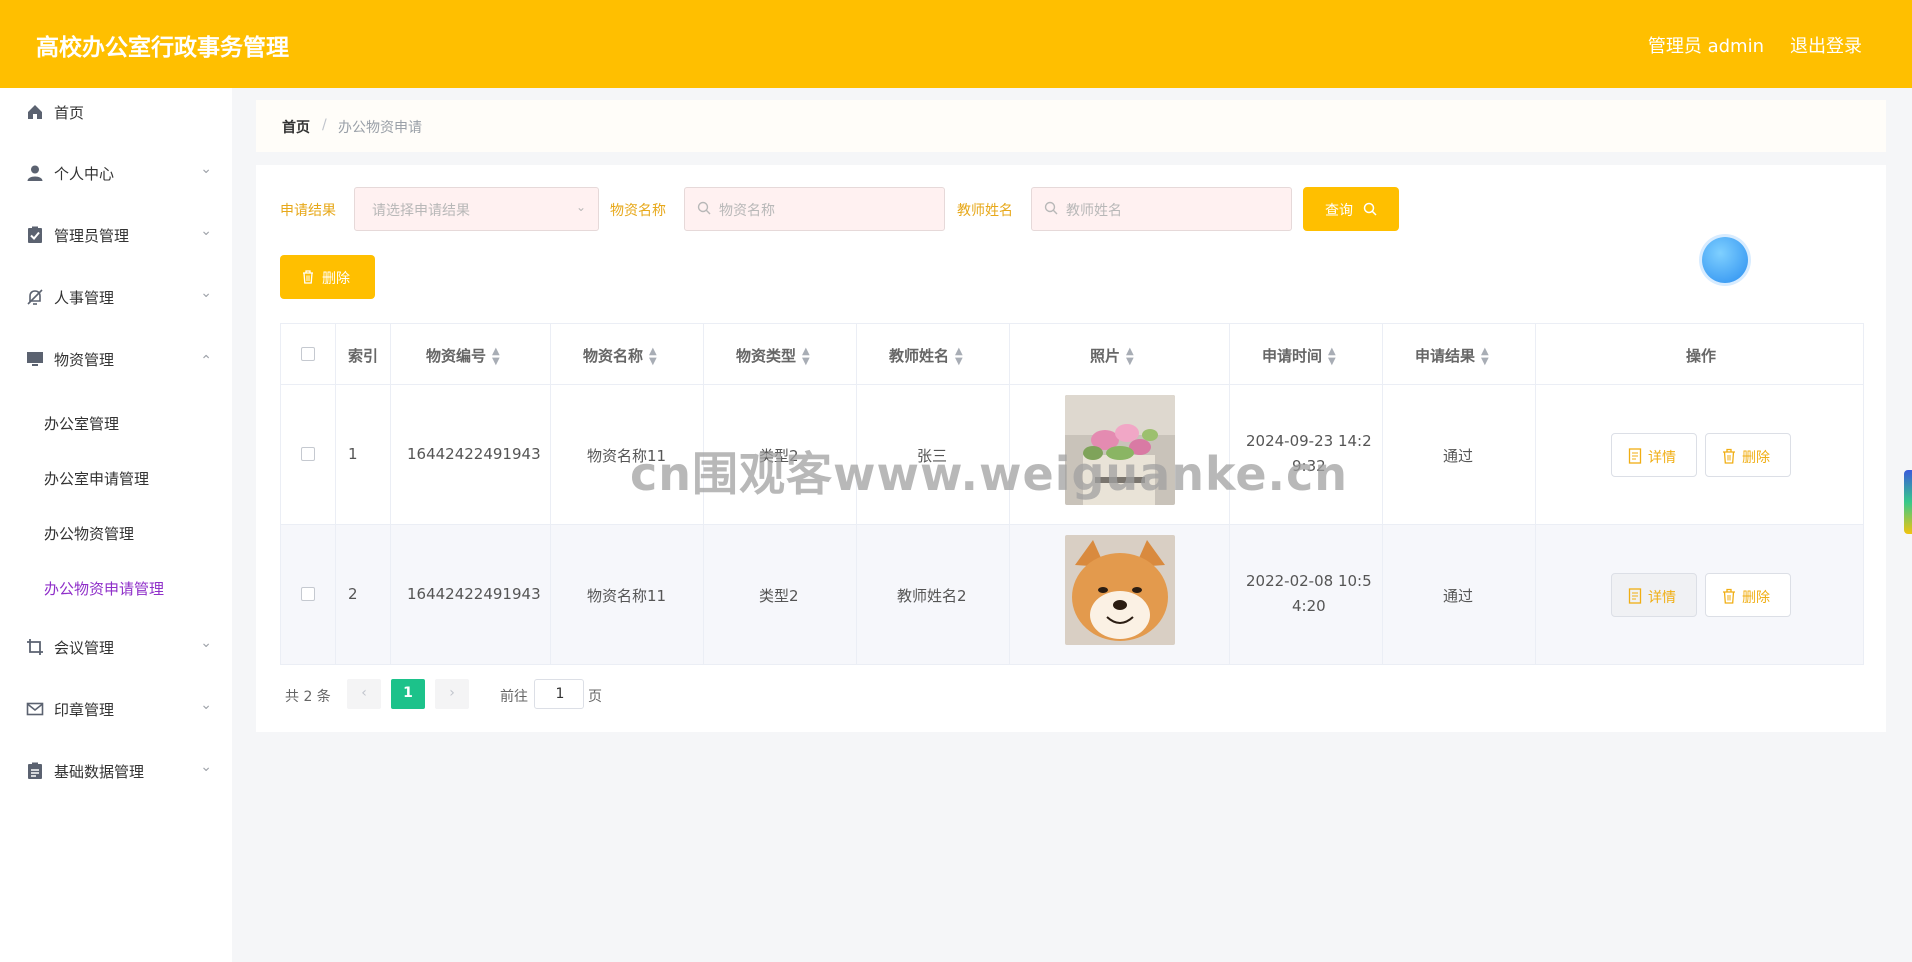  Describe the element at coordinates (452, 694) in the screenshot. I see `next-page-button: ›` at that location.